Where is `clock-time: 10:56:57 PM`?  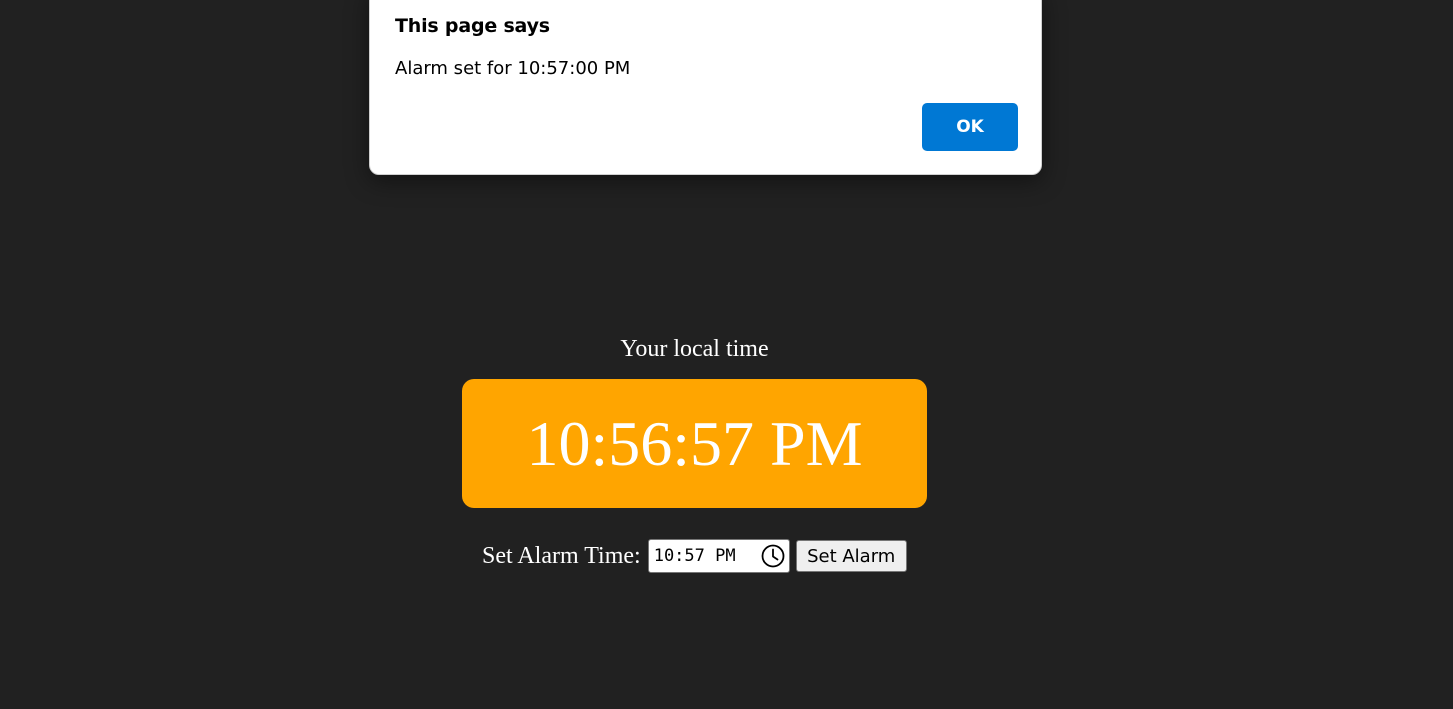 clock-time: 10:56:57 PM is located at coordinates (694, 443).